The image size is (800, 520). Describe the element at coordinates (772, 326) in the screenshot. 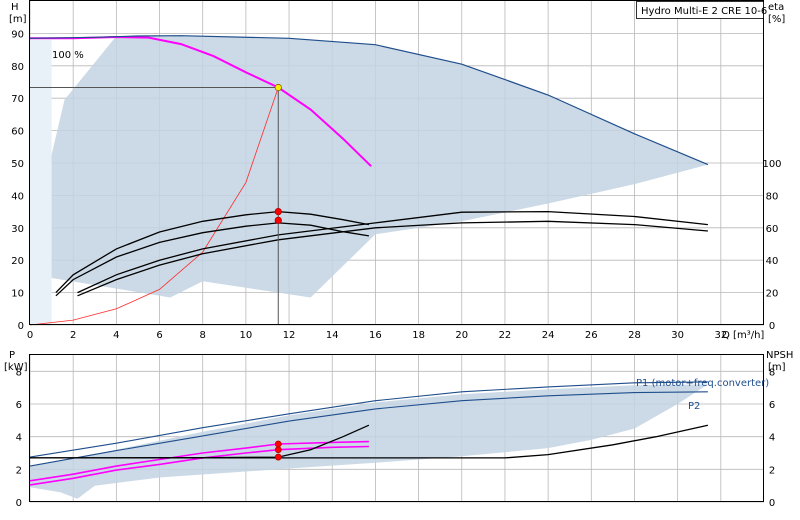

I see `eta-tick-label: 0` at that location.